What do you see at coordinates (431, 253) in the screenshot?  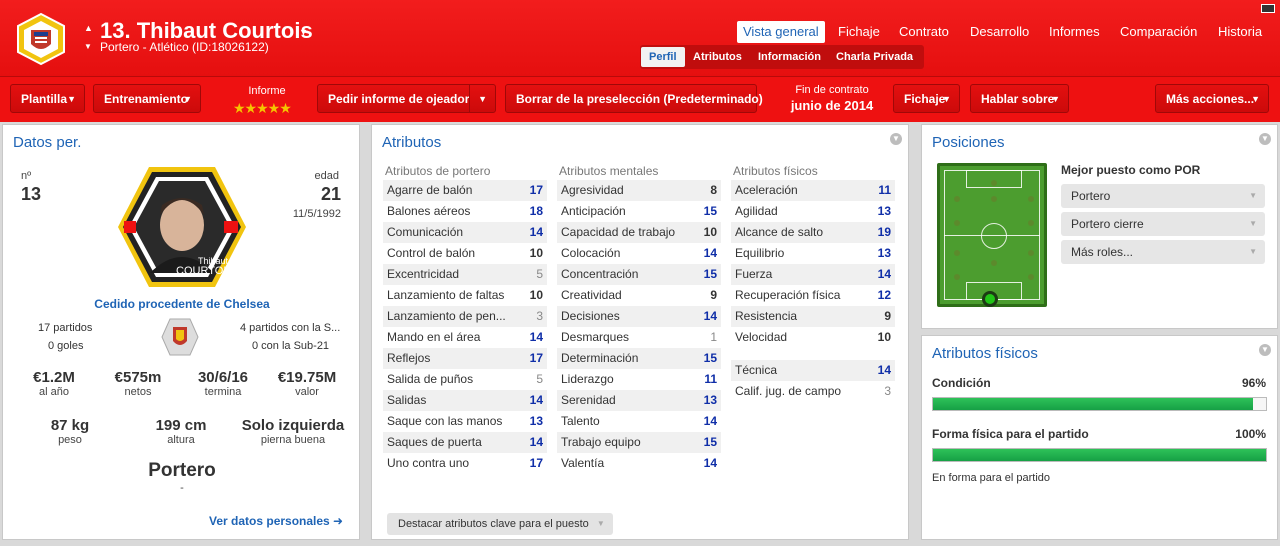 I see `attribute-name: Control de balón` at bounding box center [431, 253].